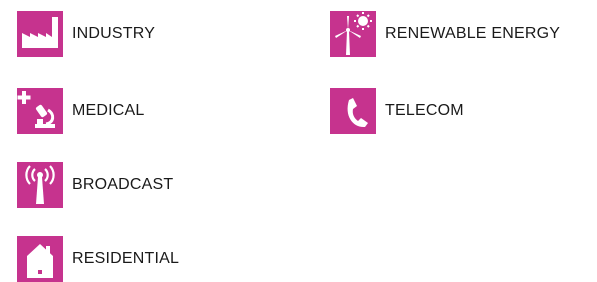 The image size is (597, 282). Describe the element at coordinates (40, 34) in the screenshot. I see `factory-icon` at that location.